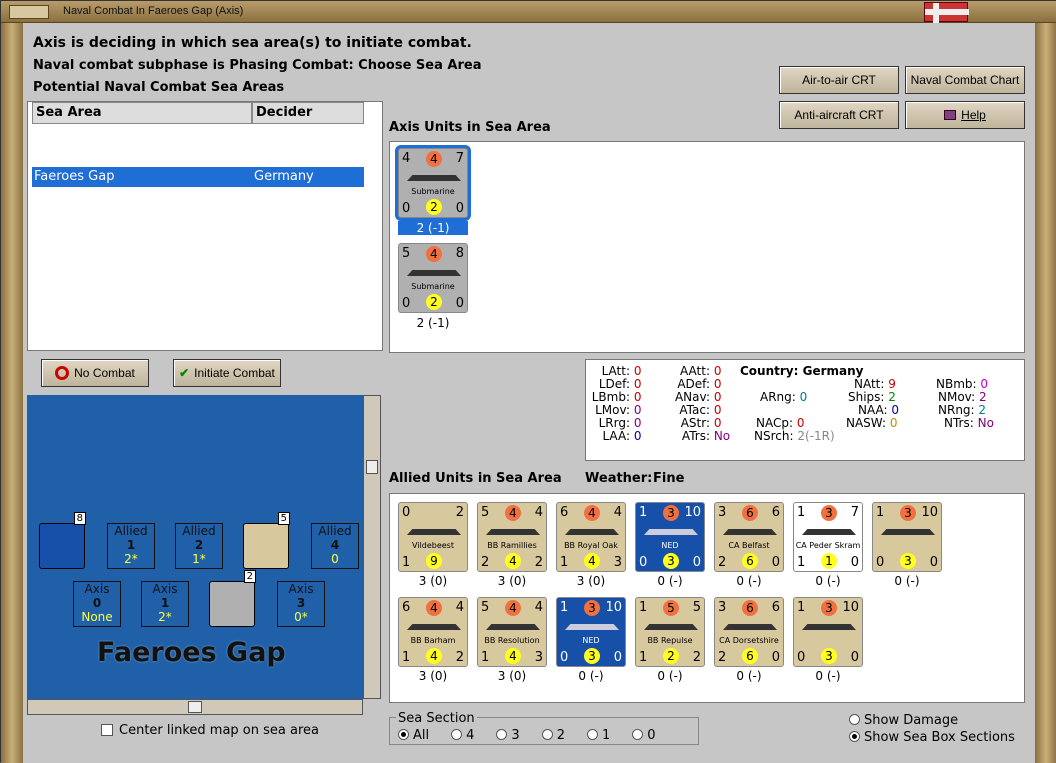 The height and width of the screenshot is (763, 1056). I want to click on decider-cell: Germany, so click(284, 176).